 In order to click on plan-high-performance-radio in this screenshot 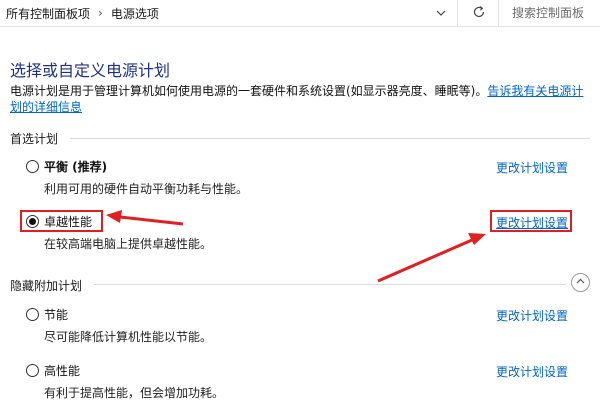, I will do `click(32, 370)`.